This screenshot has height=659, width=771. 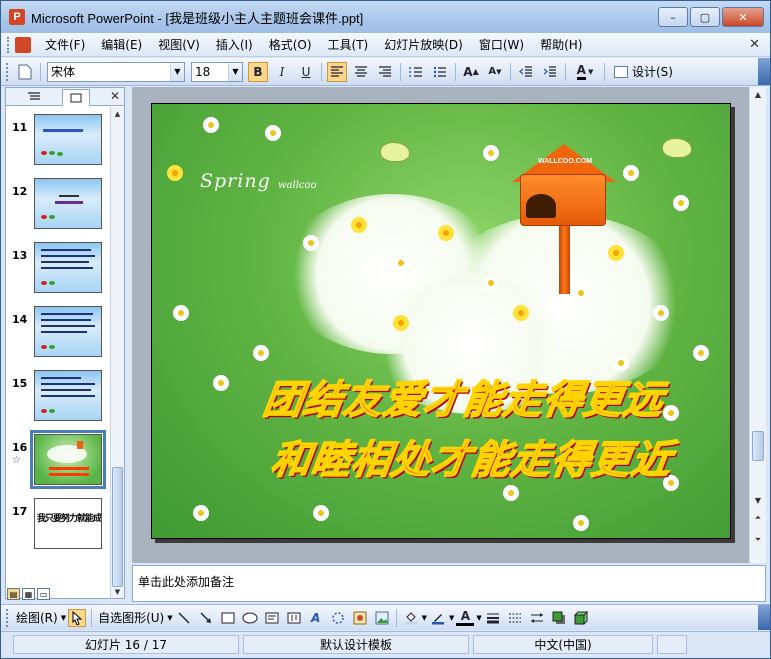 I want to click on slide-thumbnail-15: 15, so click(x=58, y=395).